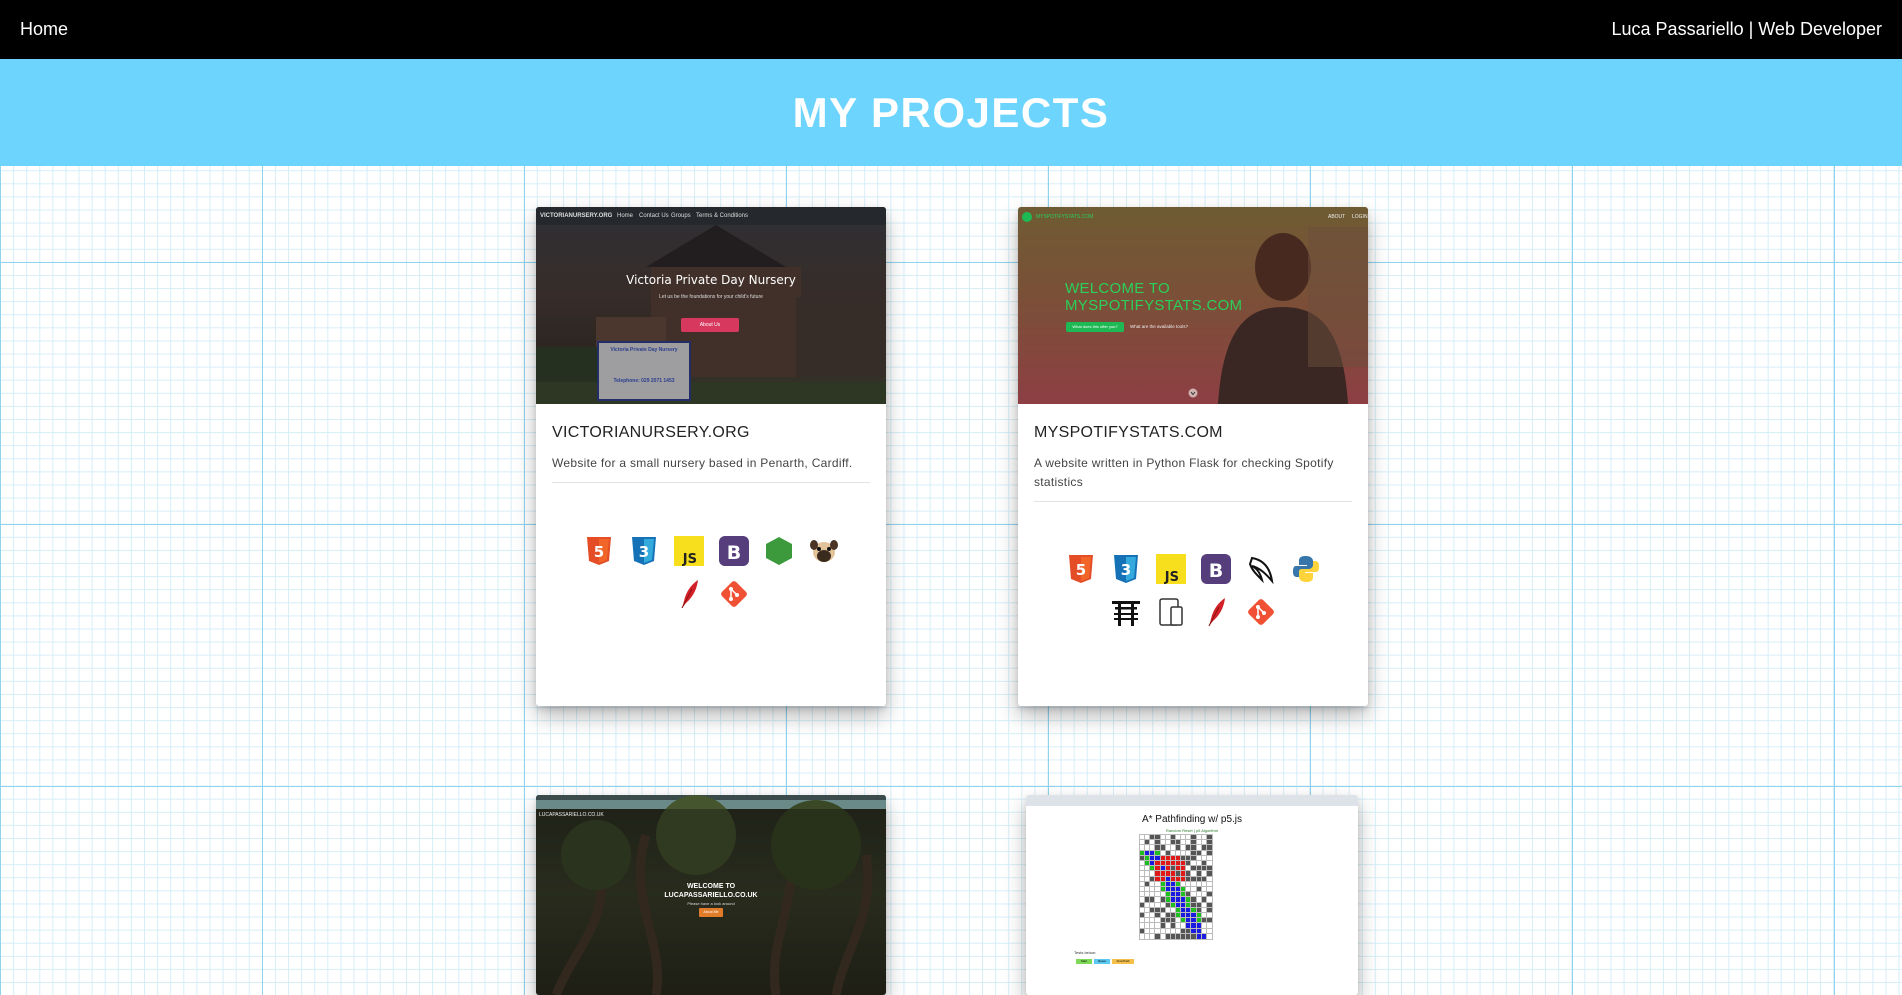 The width and height of the screenshot is (1902, 995). Describe the element at coordinates (1193, 393) in the screenshot. I see `scroll-down-icon` at that location.